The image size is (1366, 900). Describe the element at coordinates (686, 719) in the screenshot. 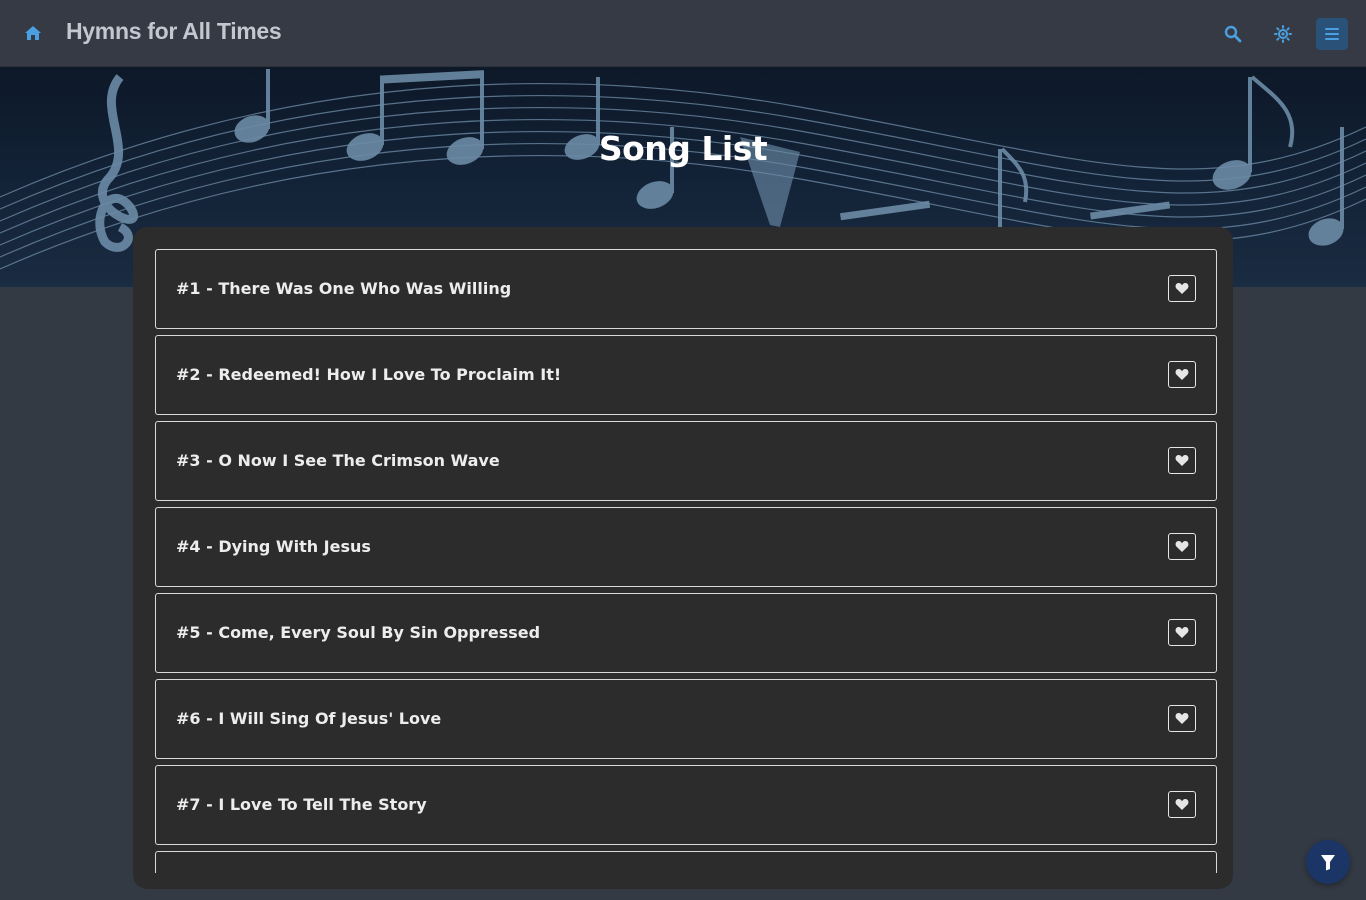

I see `song-item-6: #6 - I Will Sing Of Jesus' Love` at that location.